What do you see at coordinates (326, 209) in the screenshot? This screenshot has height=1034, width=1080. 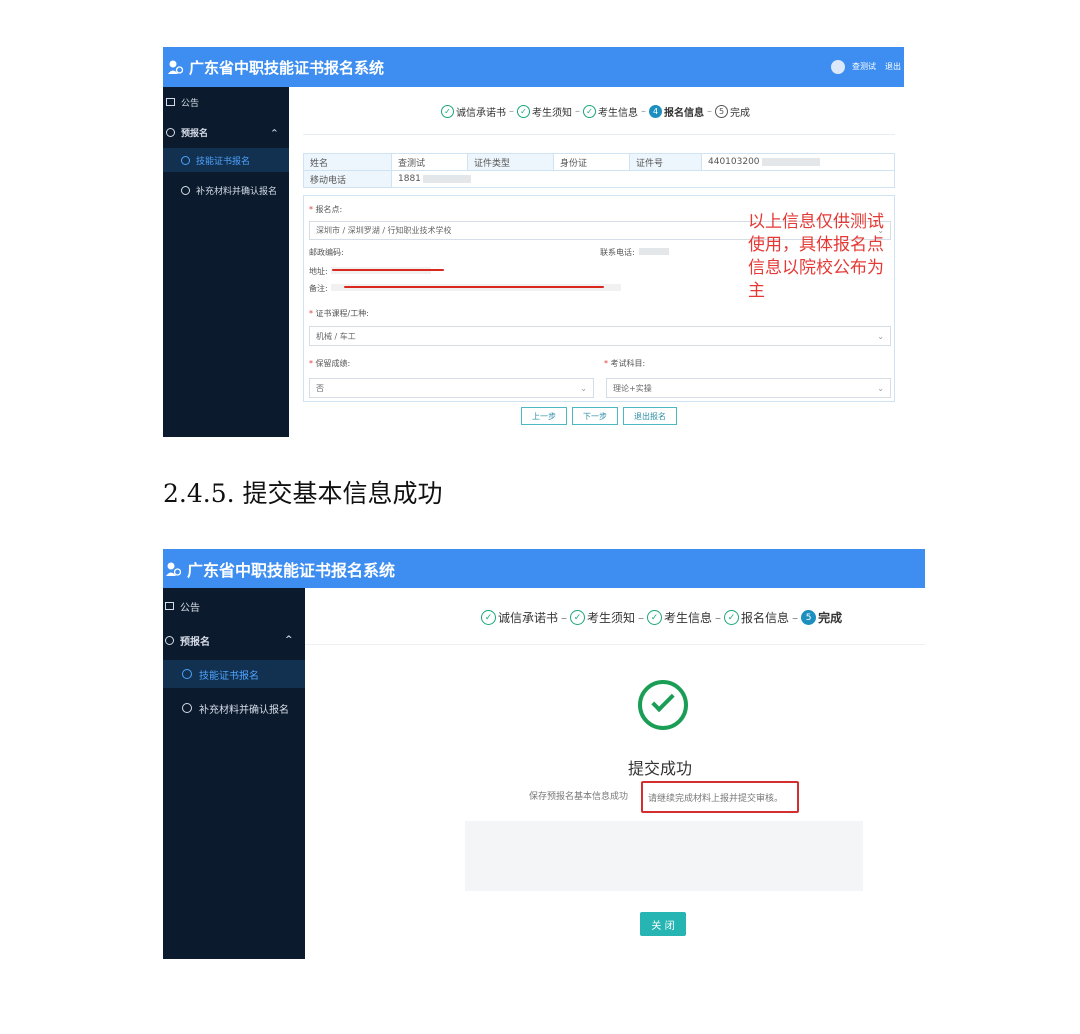 I see `site-label: * 报名点:` at bounding box center [326, 209].